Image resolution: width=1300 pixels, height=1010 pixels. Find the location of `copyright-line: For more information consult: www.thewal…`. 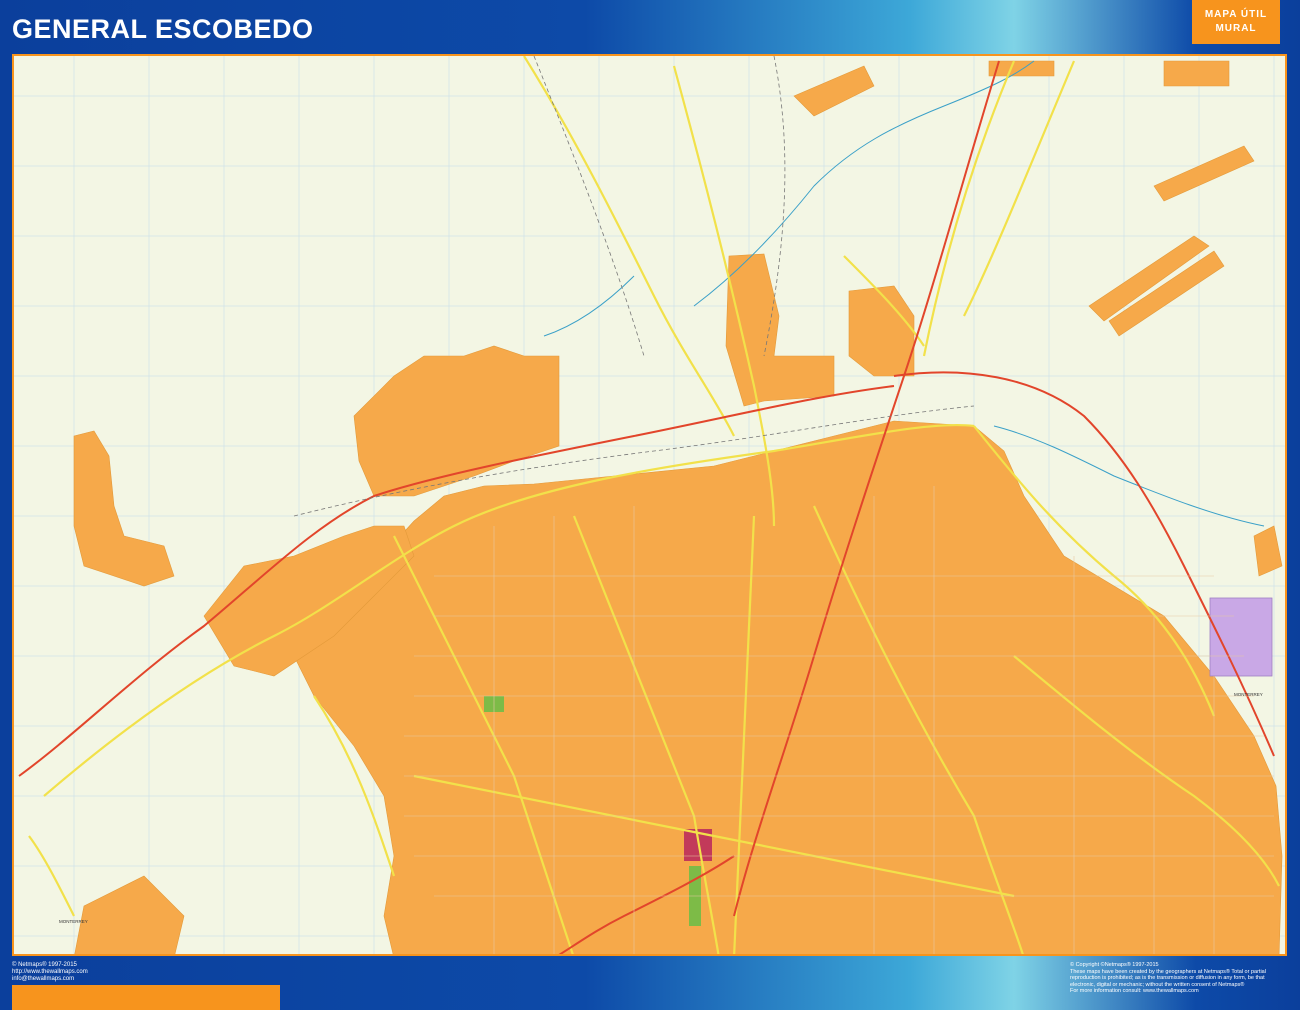

copyright-line: For more information consult: www.thewal… is located at coordinates (1134, 991).